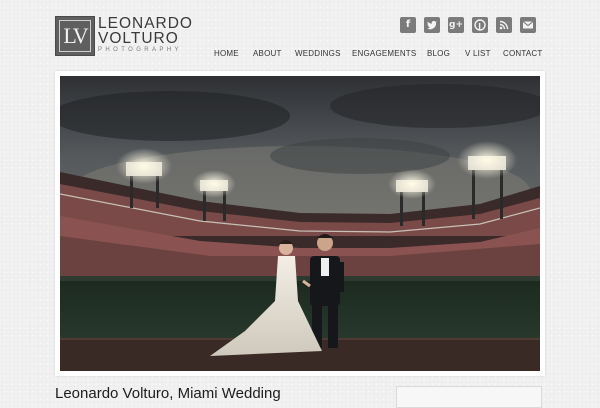 The image size is (600, 408). I want to click on nav-item-engagements: ENGAGEMENTS, so click(384, 53).